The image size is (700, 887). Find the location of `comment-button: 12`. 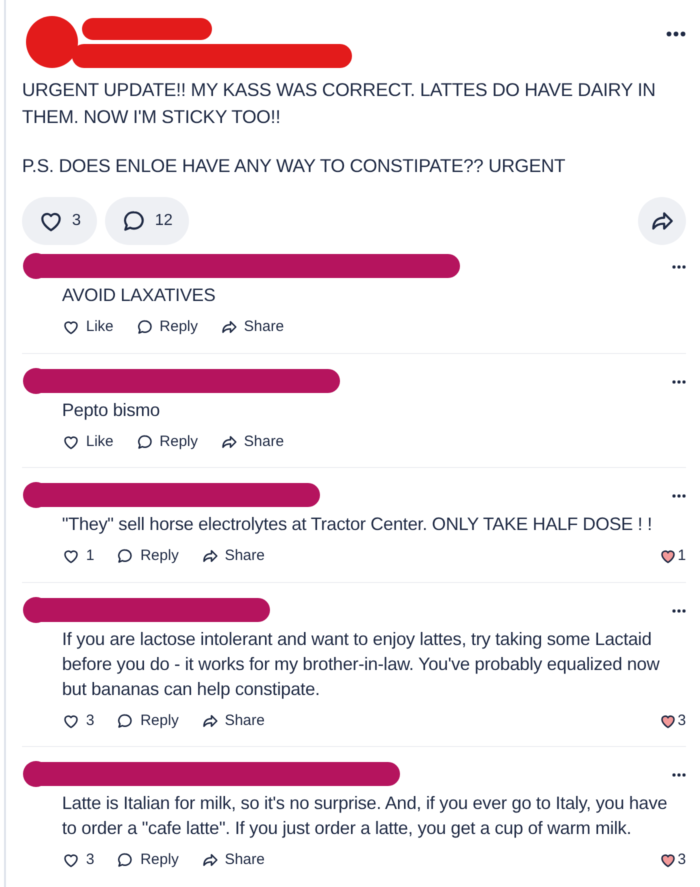

comment-button: 12 is located at coordinates (146, 221).